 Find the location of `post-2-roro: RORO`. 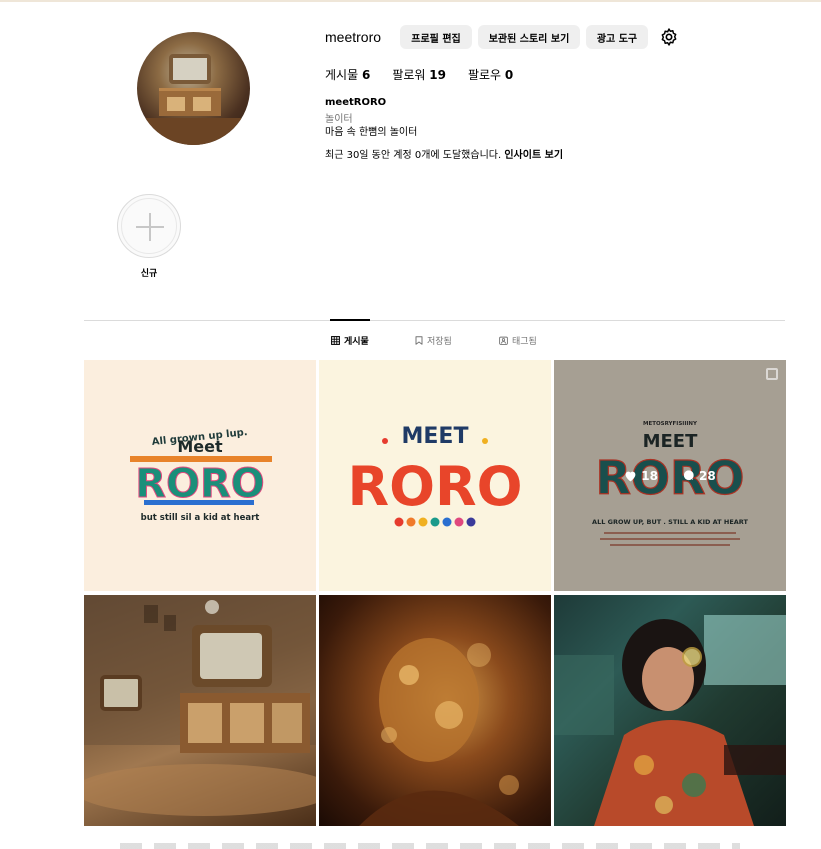

post-2-roro: RORO is located at coordinates (435, 486).